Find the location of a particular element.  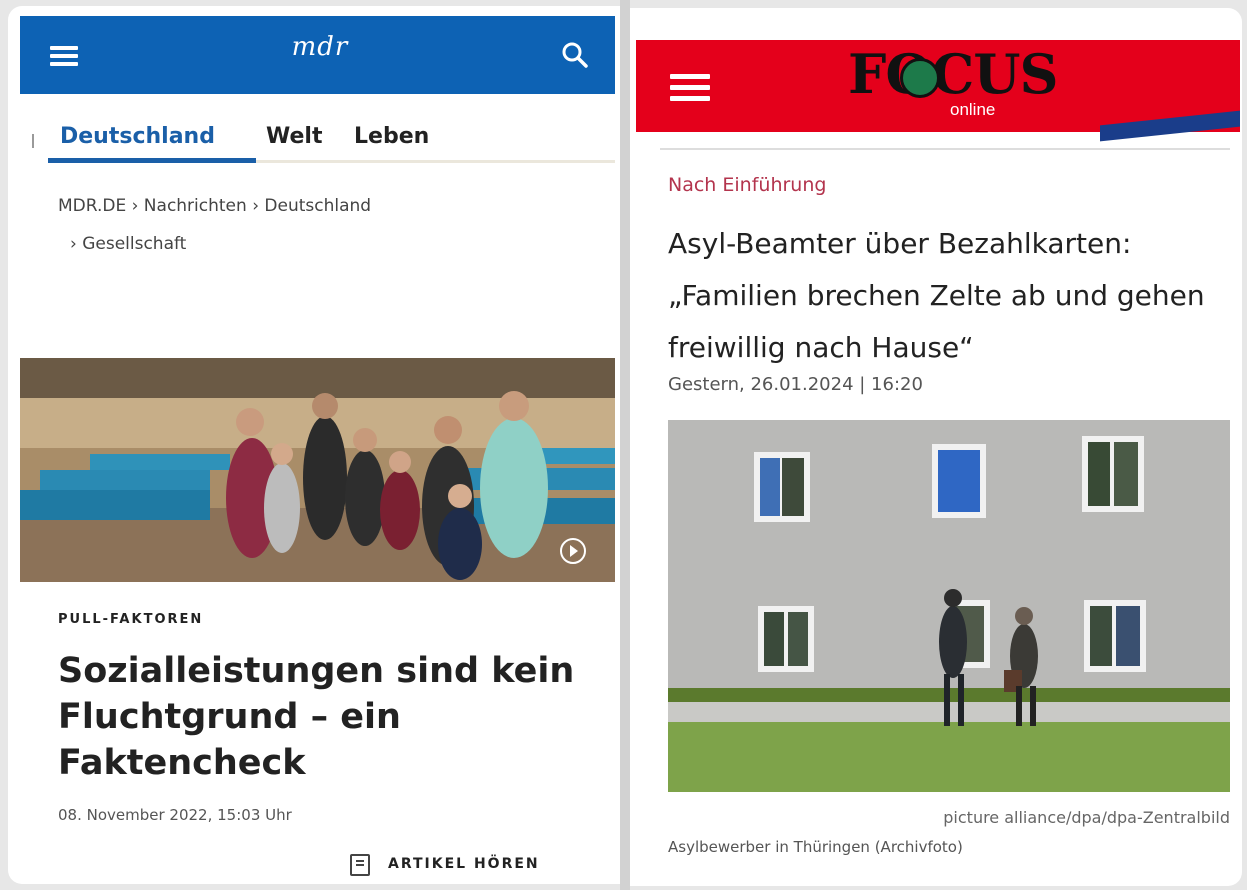

tab-divider is located at coordinates (33, 141).